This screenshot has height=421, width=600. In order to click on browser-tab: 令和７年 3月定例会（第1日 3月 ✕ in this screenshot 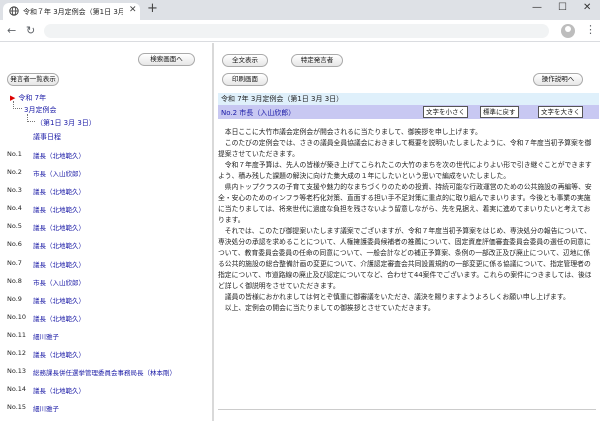, I will do `click(71, 11)`.